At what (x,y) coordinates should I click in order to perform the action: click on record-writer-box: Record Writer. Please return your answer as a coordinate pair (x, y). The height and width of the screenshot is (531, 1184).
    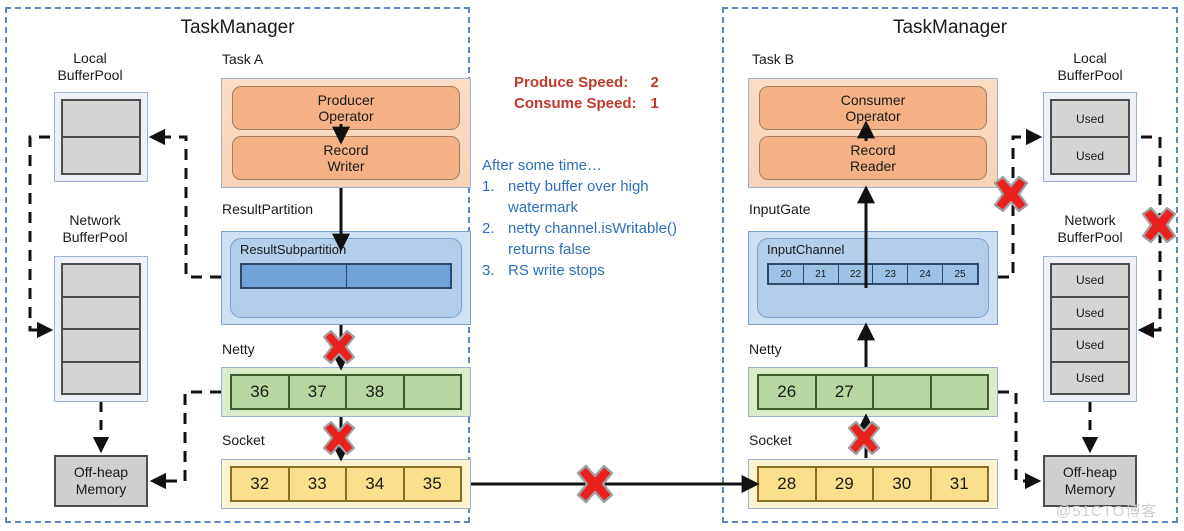
    Looking at the image, I should click on (346, 158).